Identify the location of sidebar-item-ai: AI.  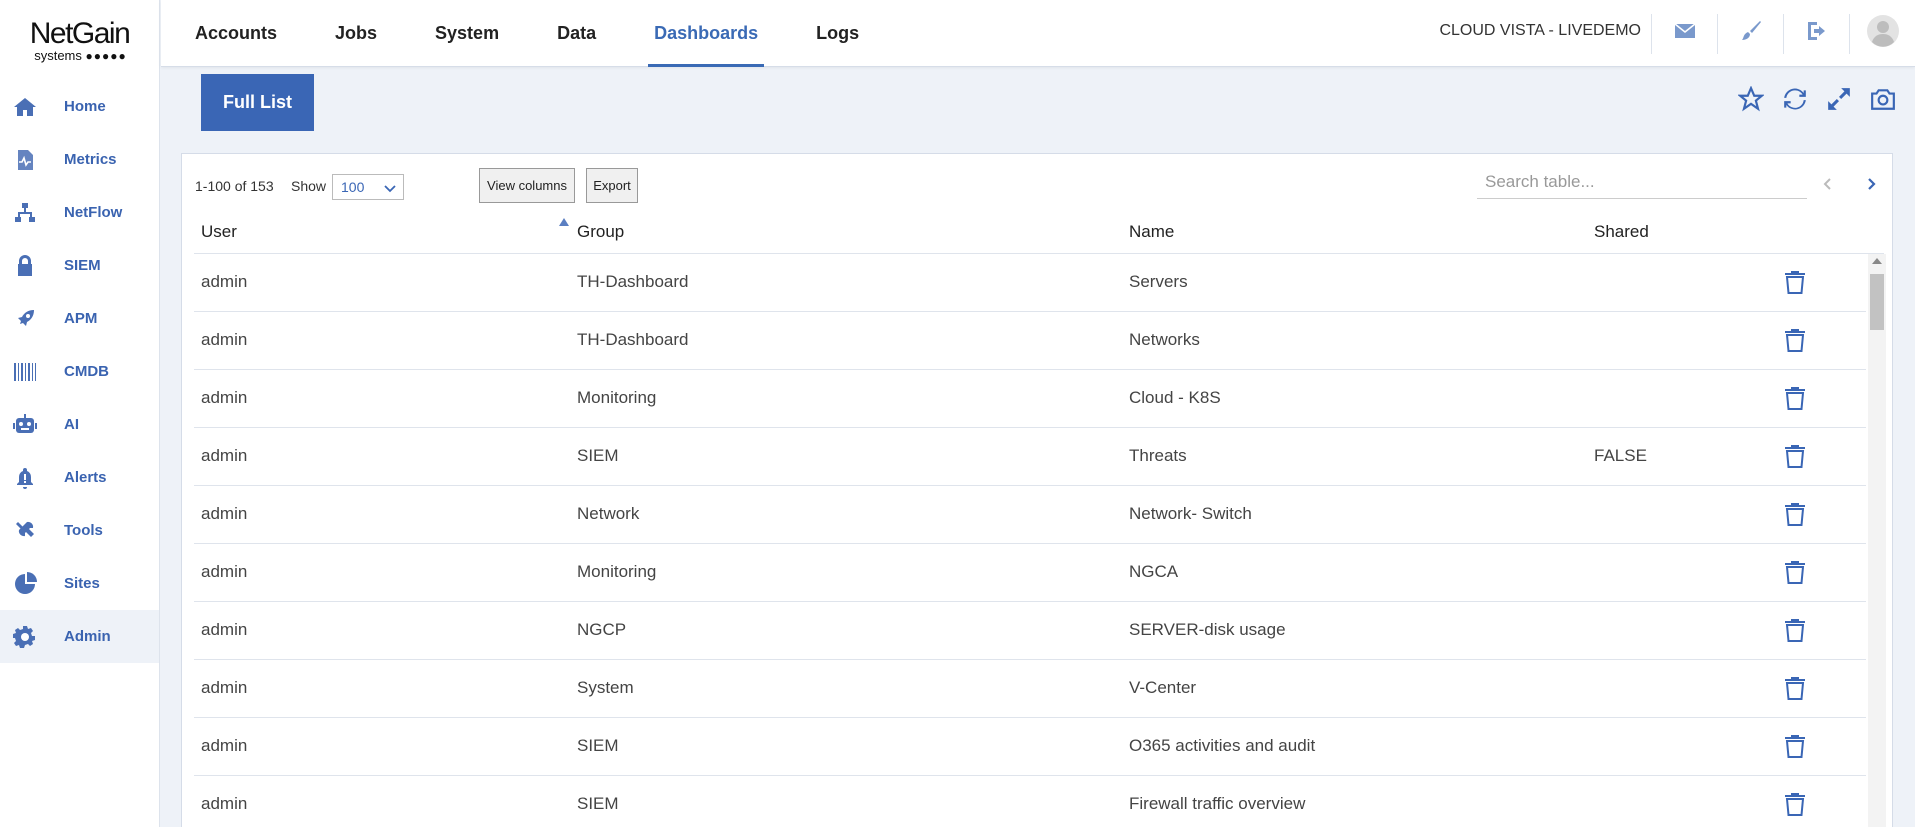
(79, 424).